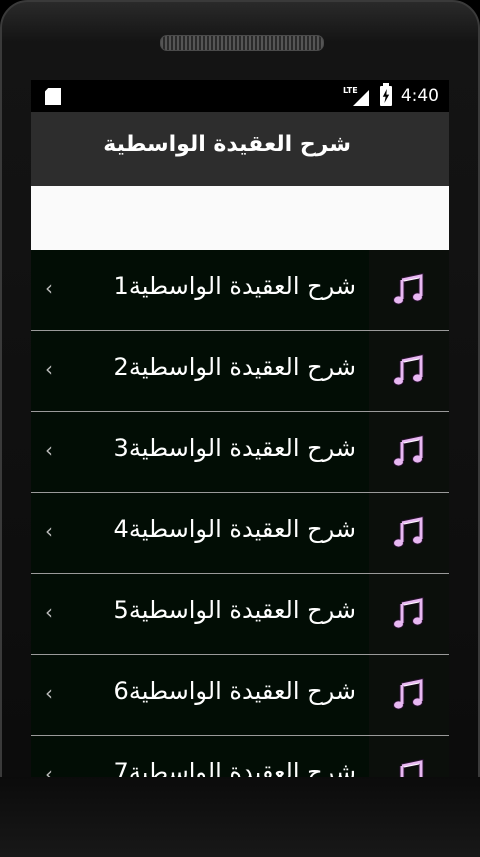 This screenshot has width=480, height=857. I want to click on list-item: شرح العقيدة الواسطية1 ‹, so click(240, 290).